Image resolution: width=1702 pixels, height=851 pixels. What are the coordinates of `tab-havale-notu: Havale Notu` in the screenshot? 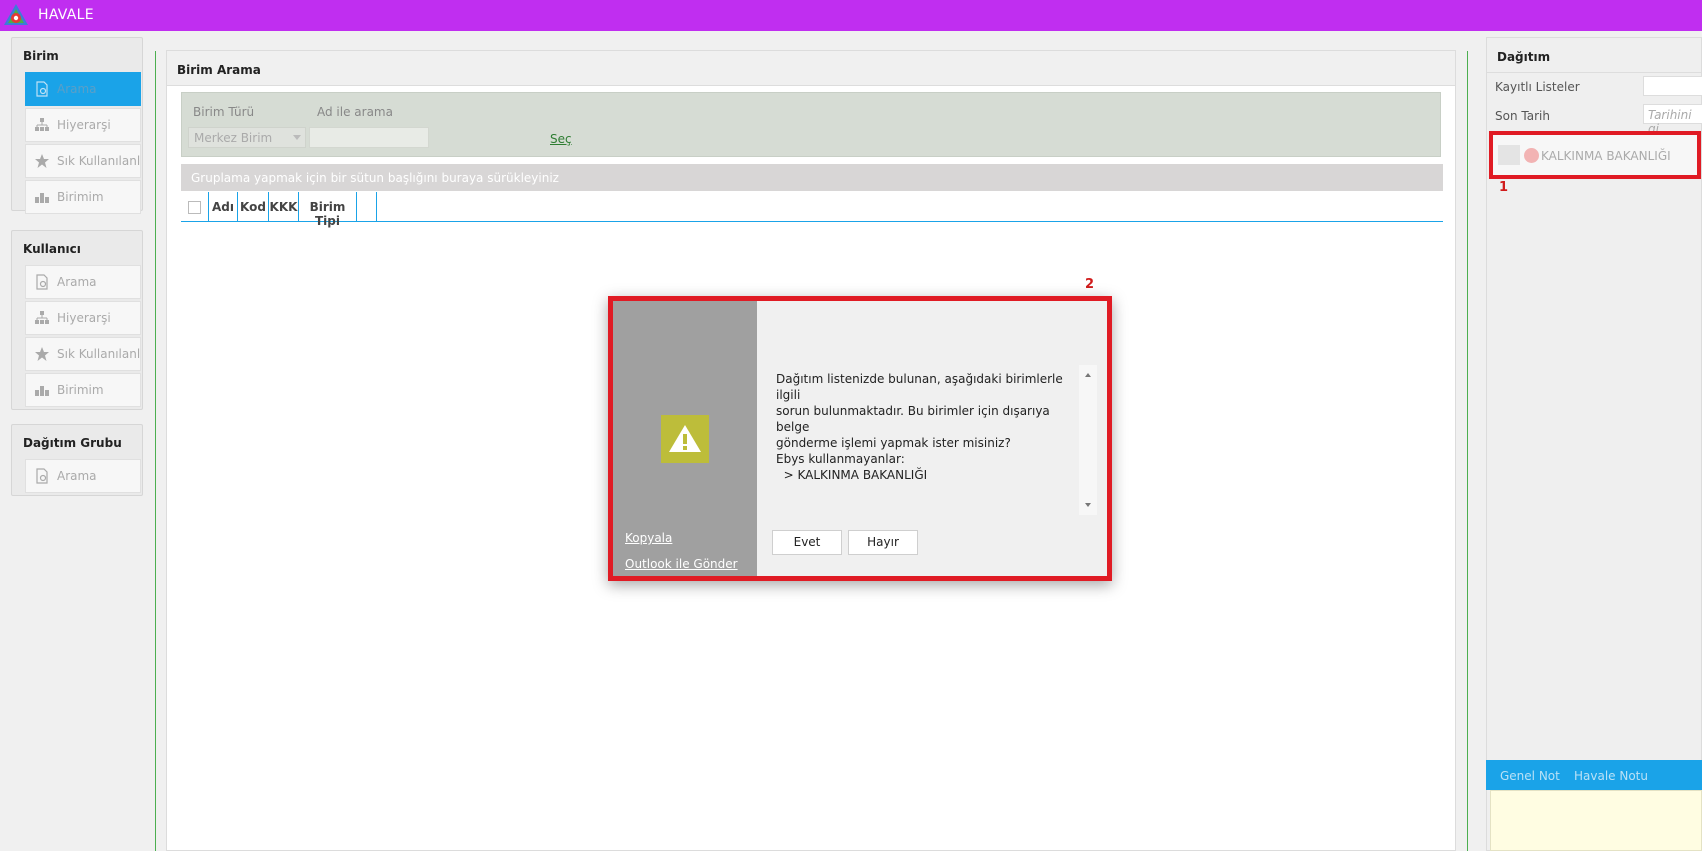 It's located at (1611, 776).